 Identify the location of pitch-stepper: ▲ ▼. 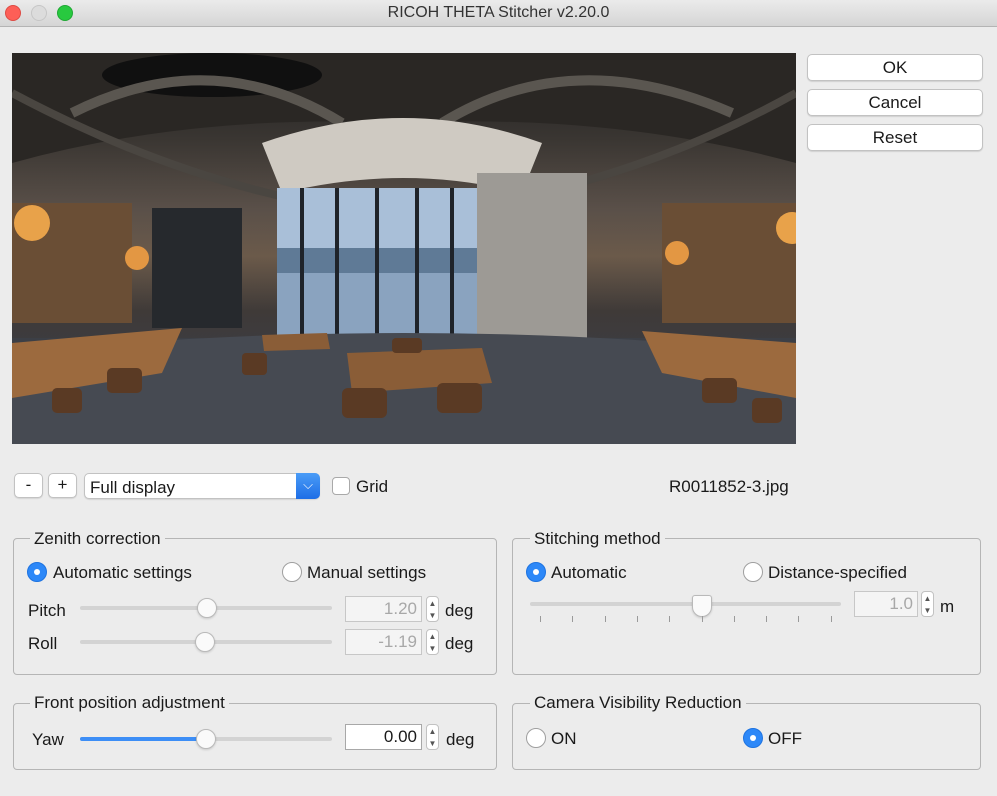
(432, 609).